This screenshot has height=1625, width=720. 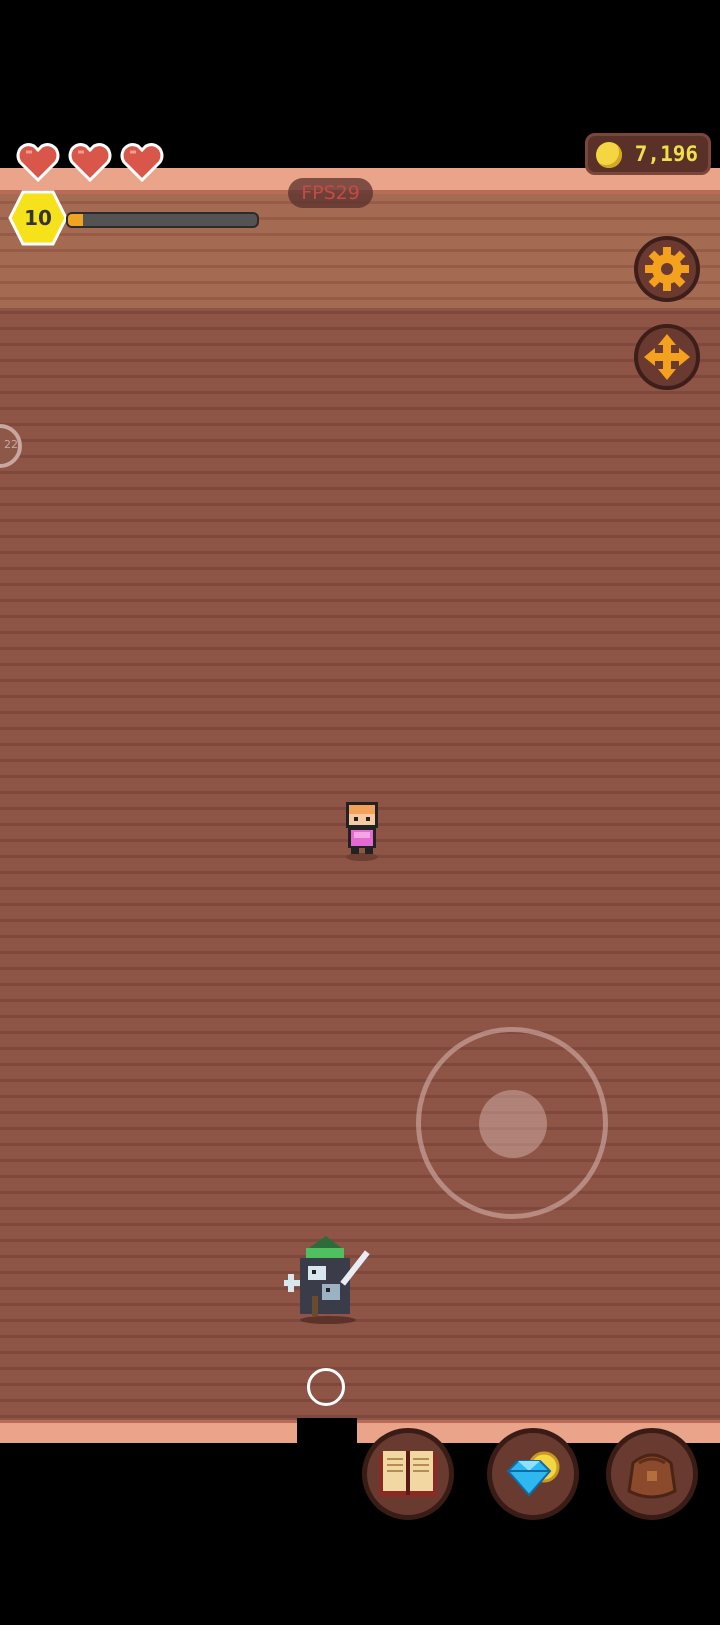 What do you see at coordinates (148, 1431) in the screenshot?
I see `room-bottom-wall-left` at bounding box center [148, 1431].